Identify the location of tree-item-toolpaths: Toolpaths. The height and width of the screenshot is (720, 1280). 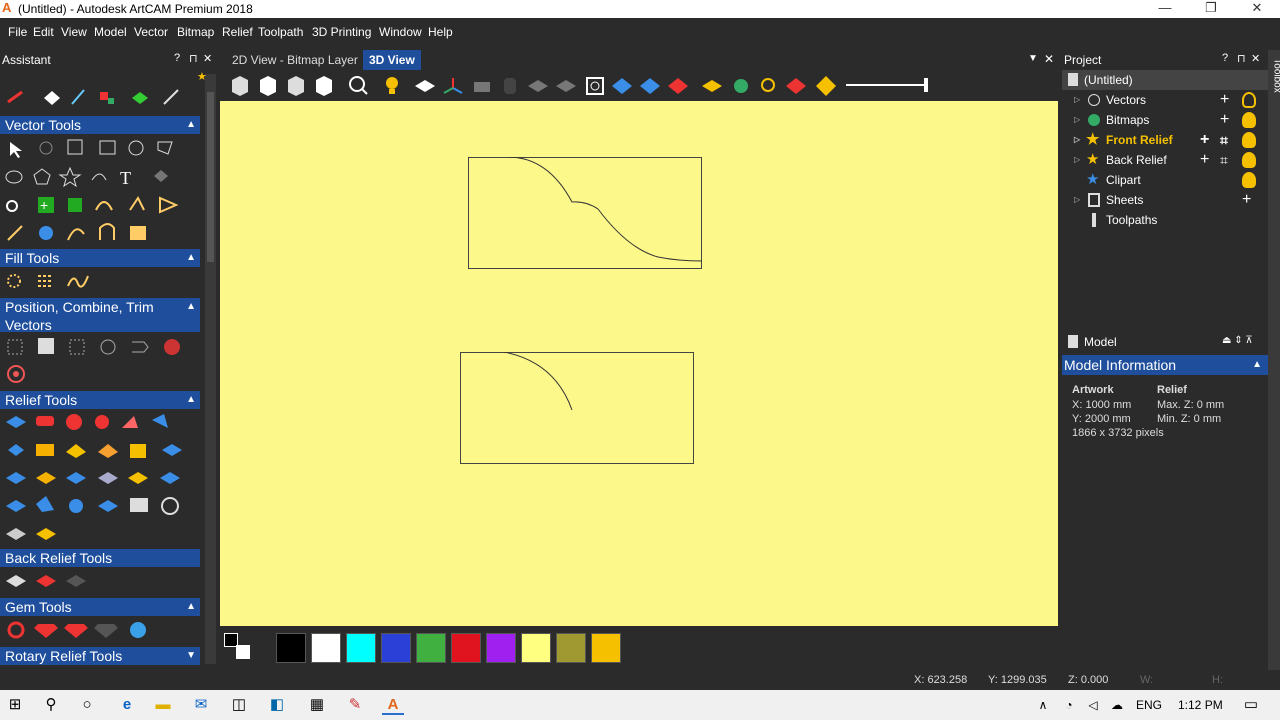
(1165, 220).